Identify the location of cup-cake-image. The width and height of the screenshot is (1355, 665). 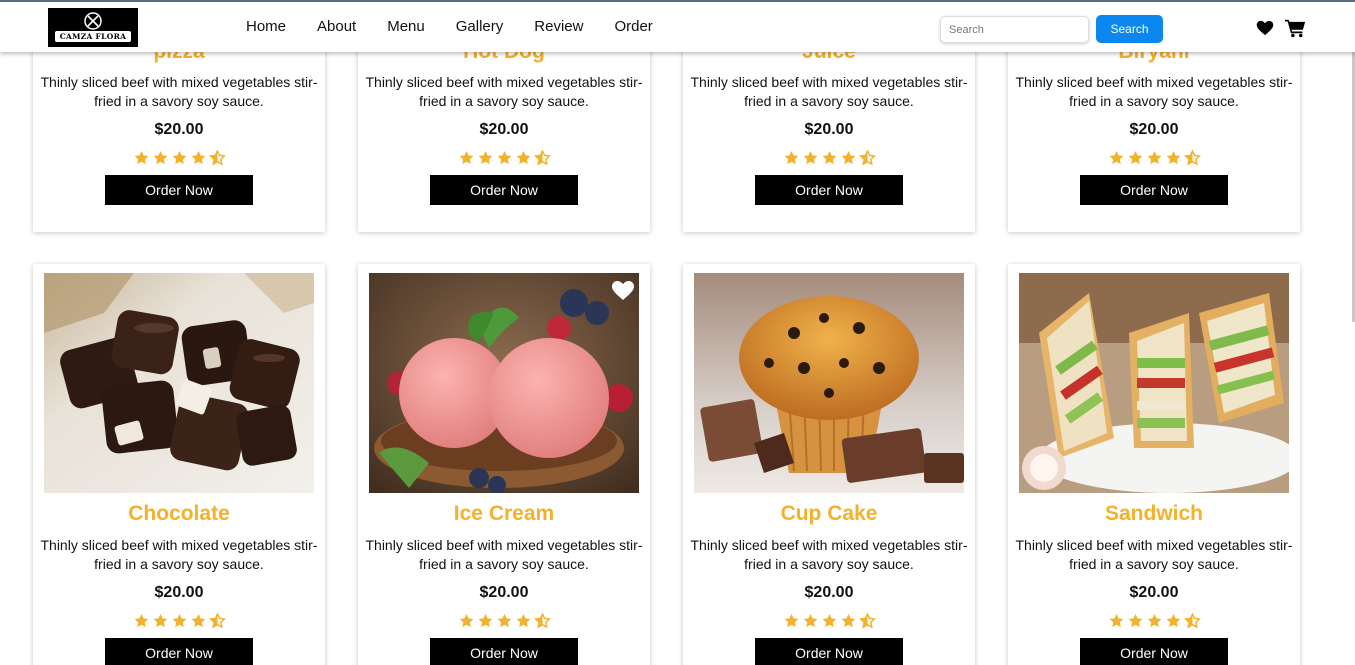
(829, 383).